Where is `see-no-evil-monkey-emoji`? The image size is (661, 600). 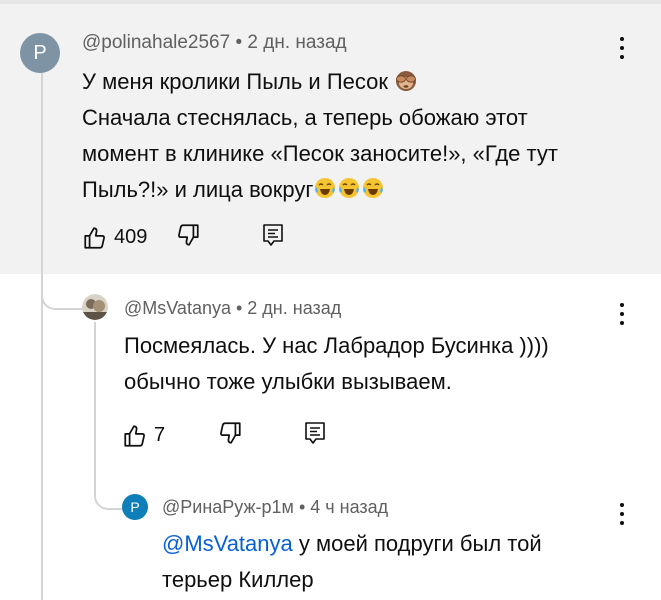 see-no-evil-monkey-emoji is located at coordinates (406, 81).